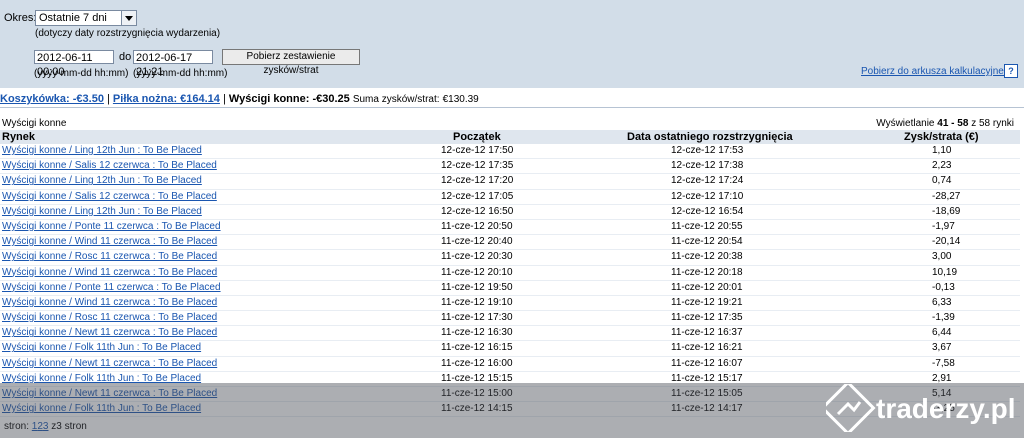 Image resolution: width=1024 pixels, height=438 pixels. I want to click on settled-time: 12-cze-12 16:54, so click(707, 211).